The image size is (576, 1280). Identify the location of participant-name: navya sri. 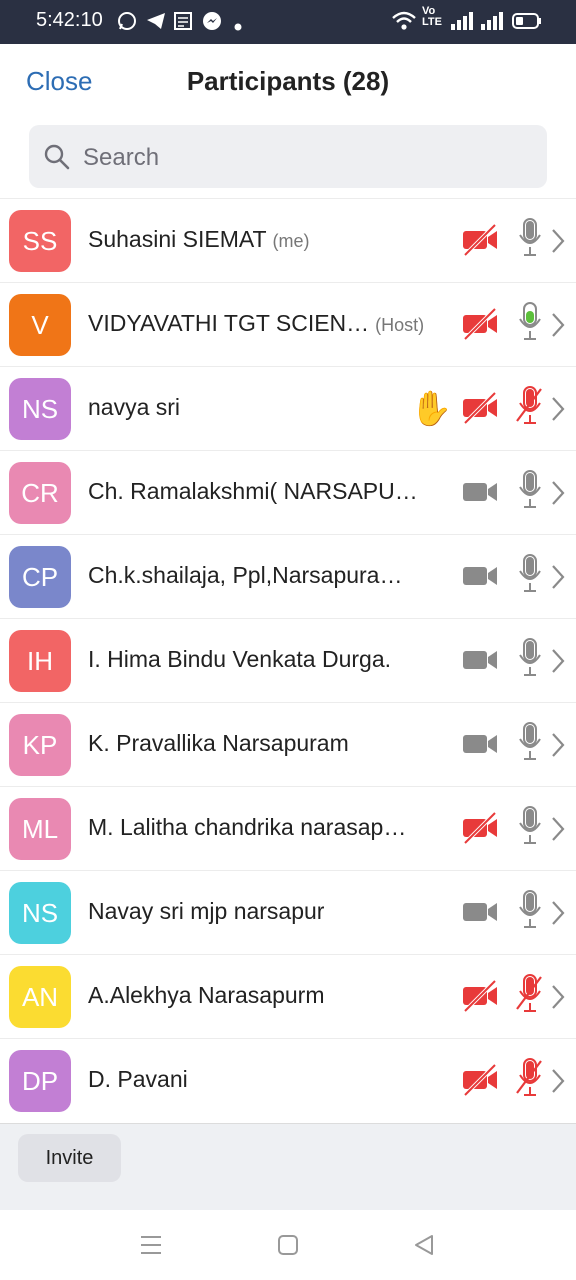
(134, 407).